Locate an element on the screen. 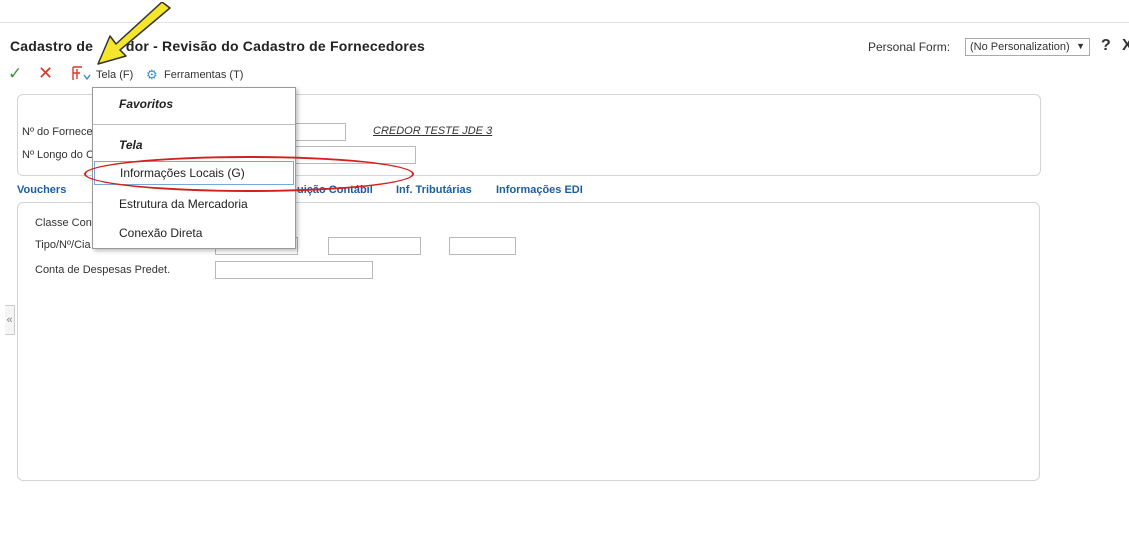 The width and height of the screenshot is (1129, 541). help-icon: ? is located at coordinates (1106, 46).